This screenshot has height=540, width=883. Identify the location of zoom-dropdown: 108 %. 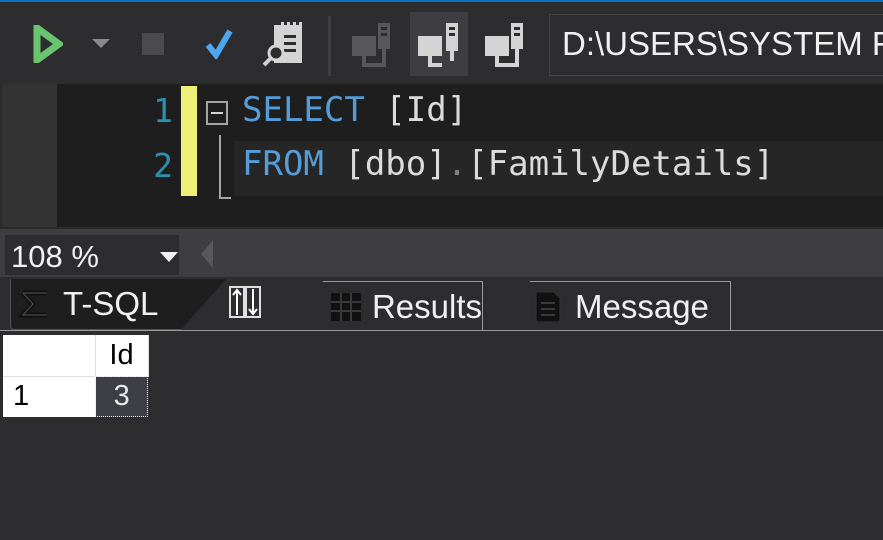
(92, 255).